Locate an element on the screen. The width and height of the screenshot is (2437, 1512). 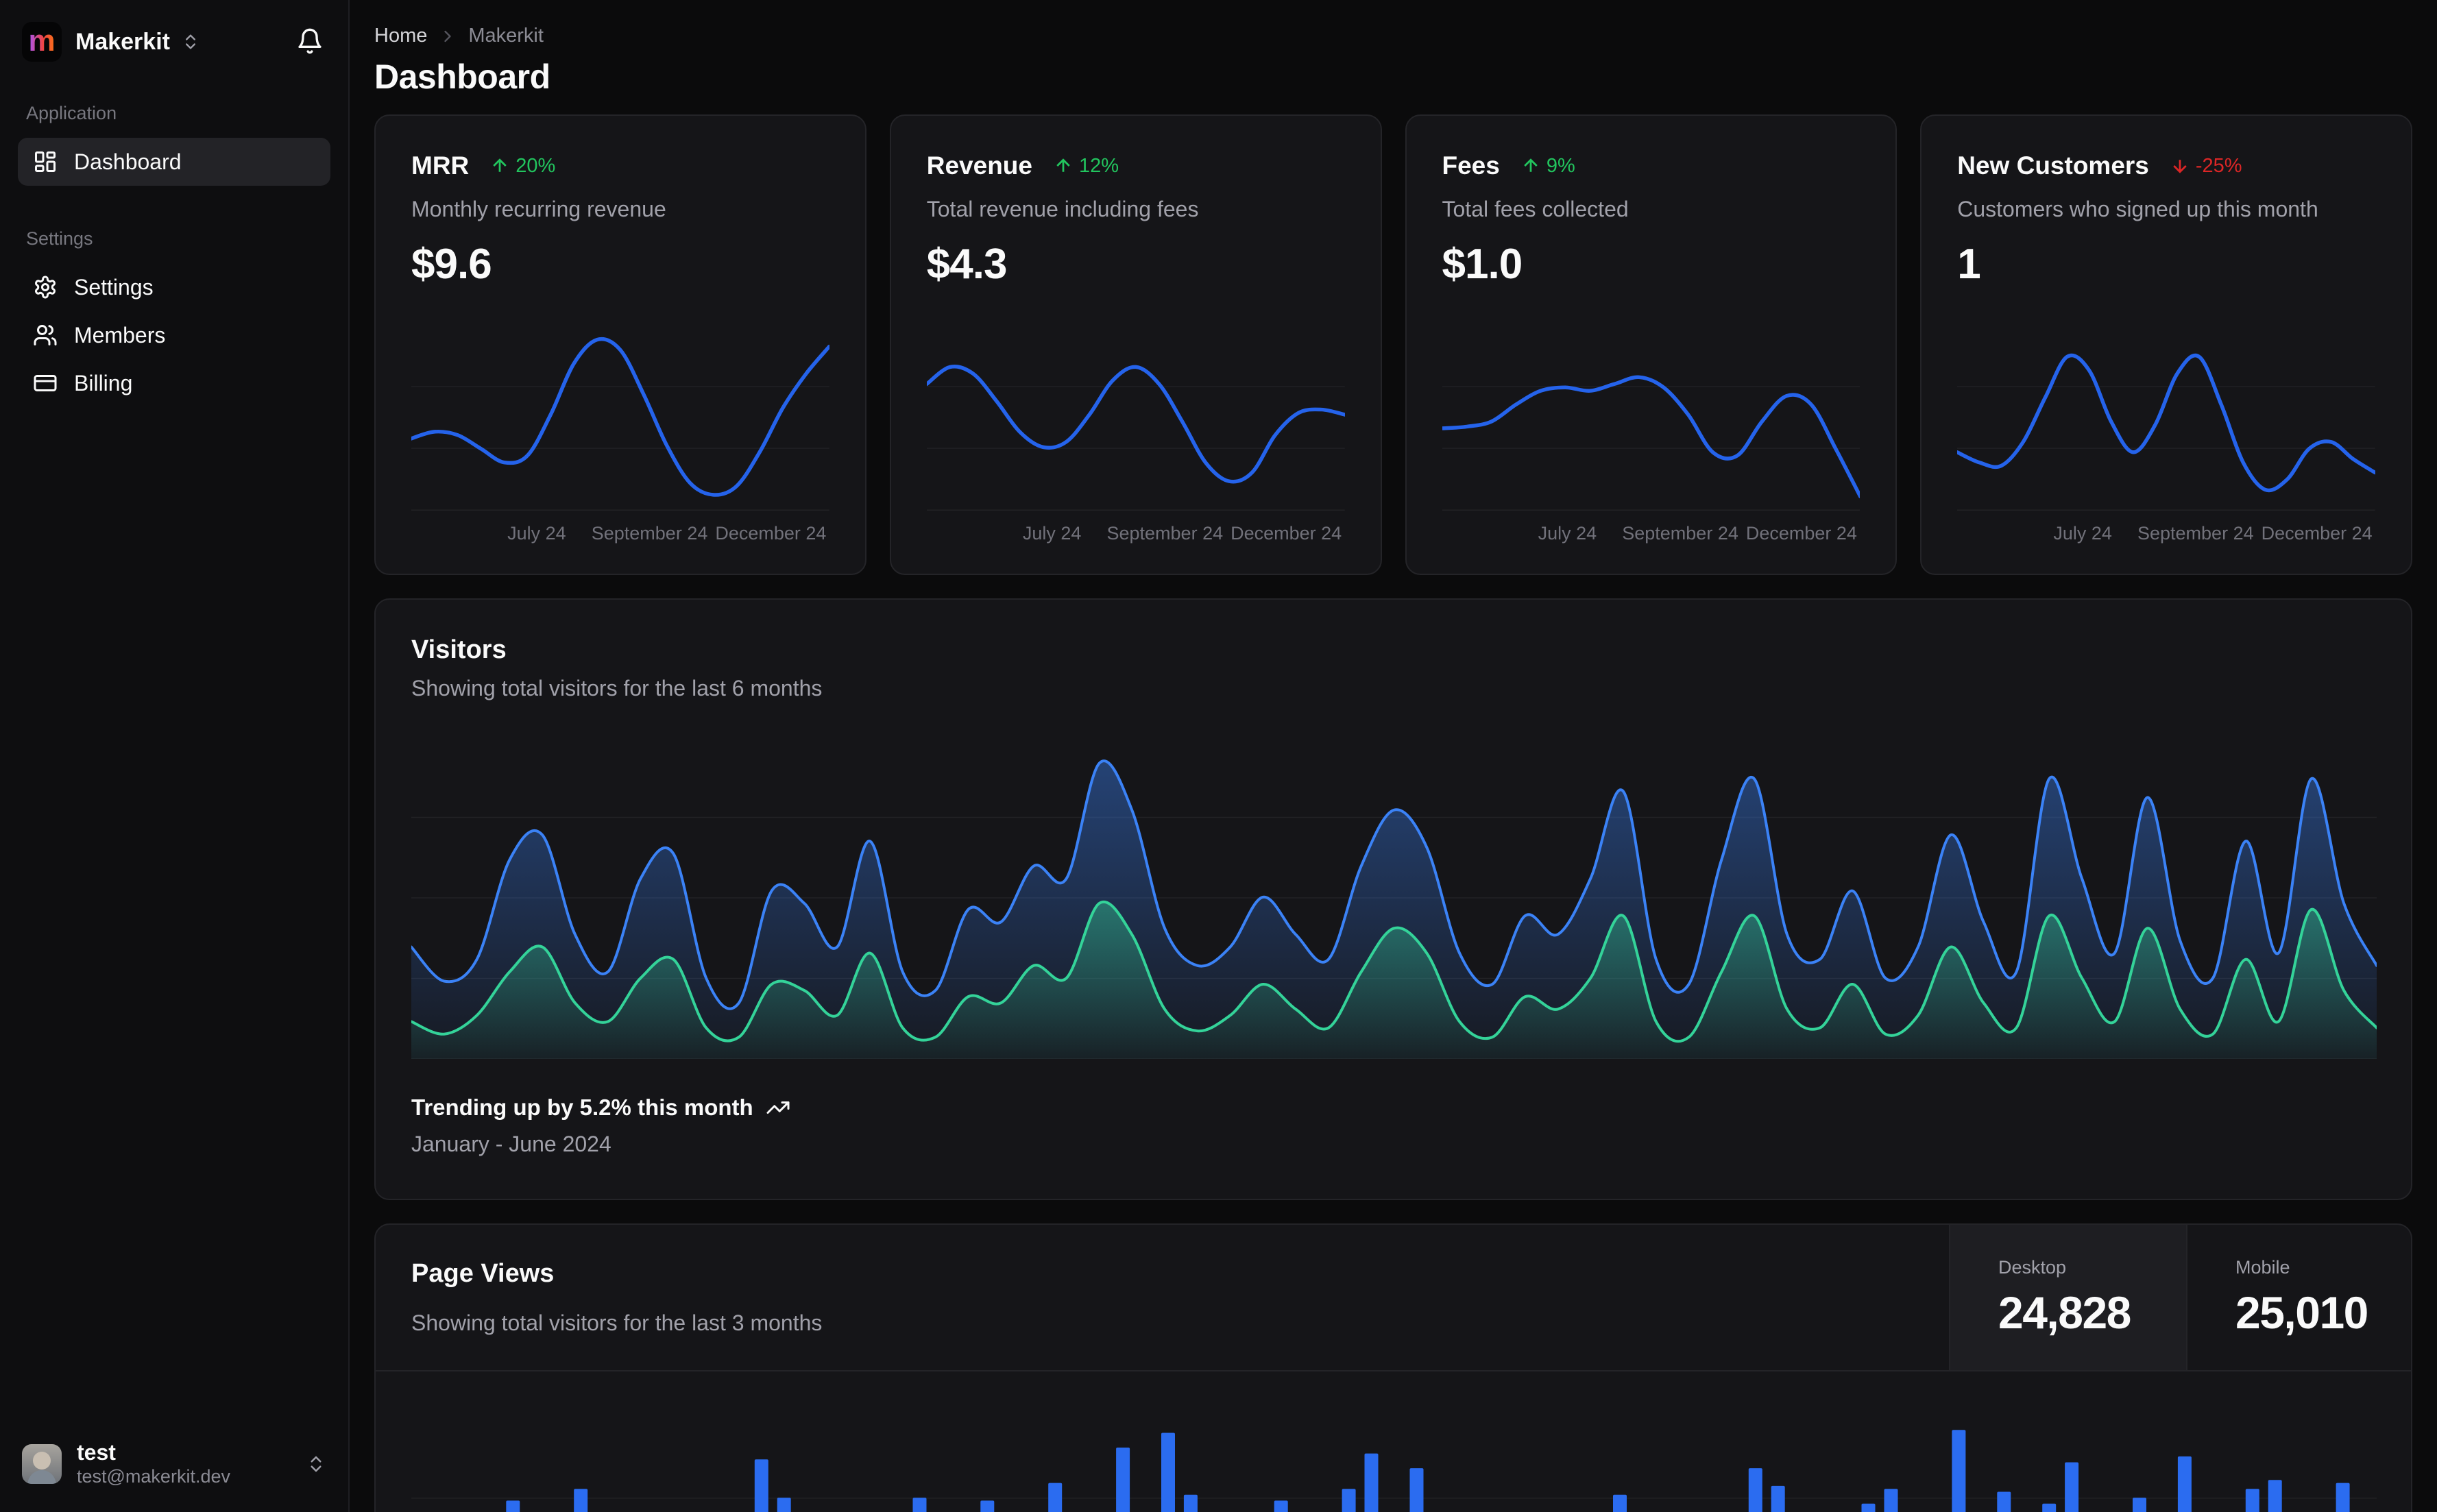
page-views-bar-chart is located at coordinates (1393, 1442).